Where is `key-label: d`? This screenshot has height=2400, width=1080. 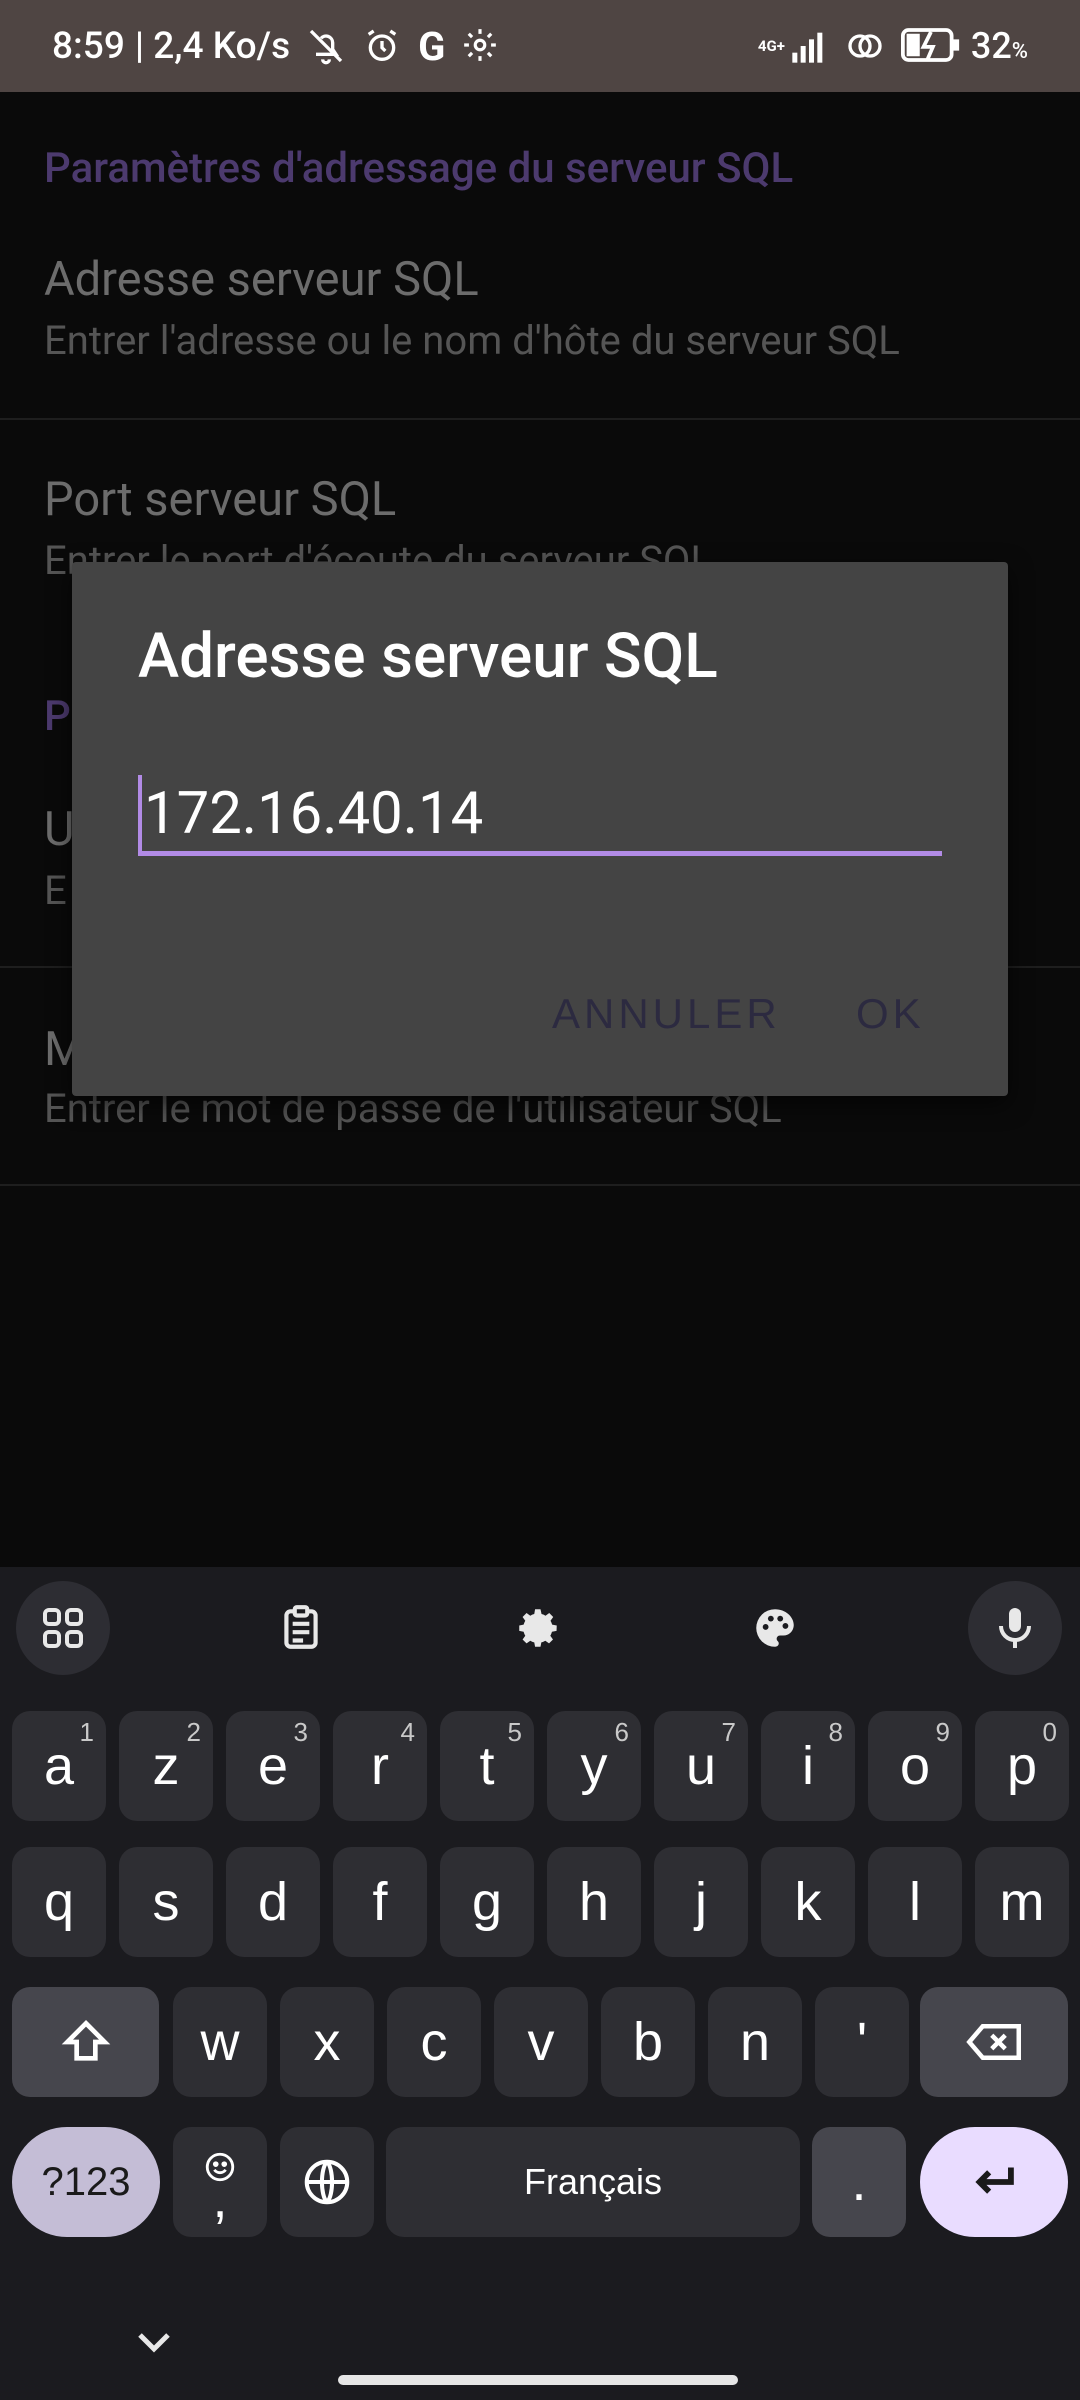 key-label: d is located at coordinates (273, 1902).